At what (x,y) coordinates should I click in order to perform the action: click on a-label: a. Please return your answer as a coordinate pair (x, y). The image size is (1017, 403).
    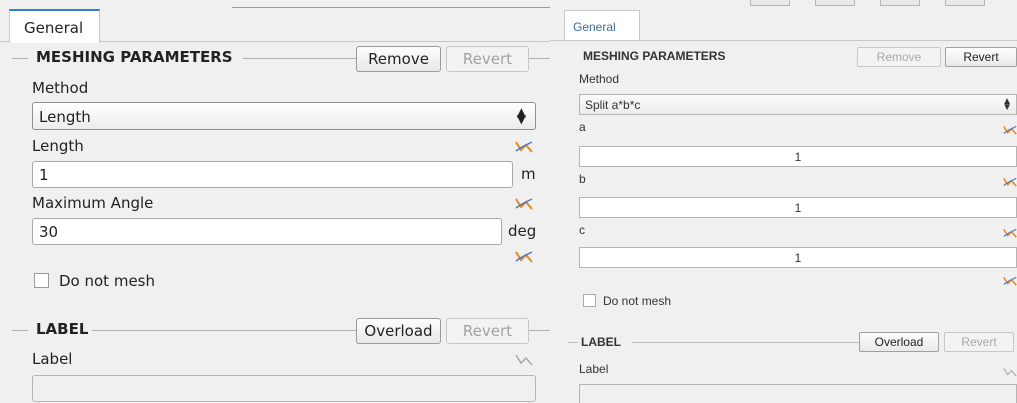
    Looking at the image, I should click on (582, 127).